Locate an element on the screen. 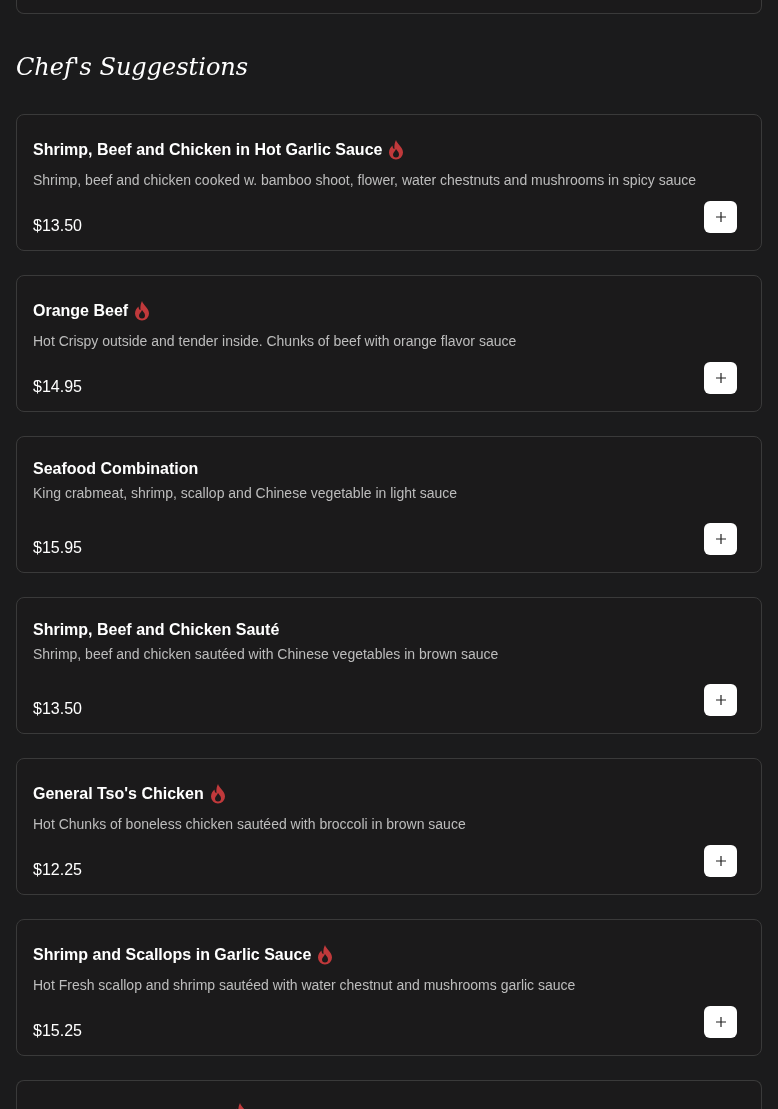 This screenshot has height=1109, width=778. item-description: King crabmeat, shrimp, scallop and Chinese vegetable in light sauce is located at coordinates (246, 493).